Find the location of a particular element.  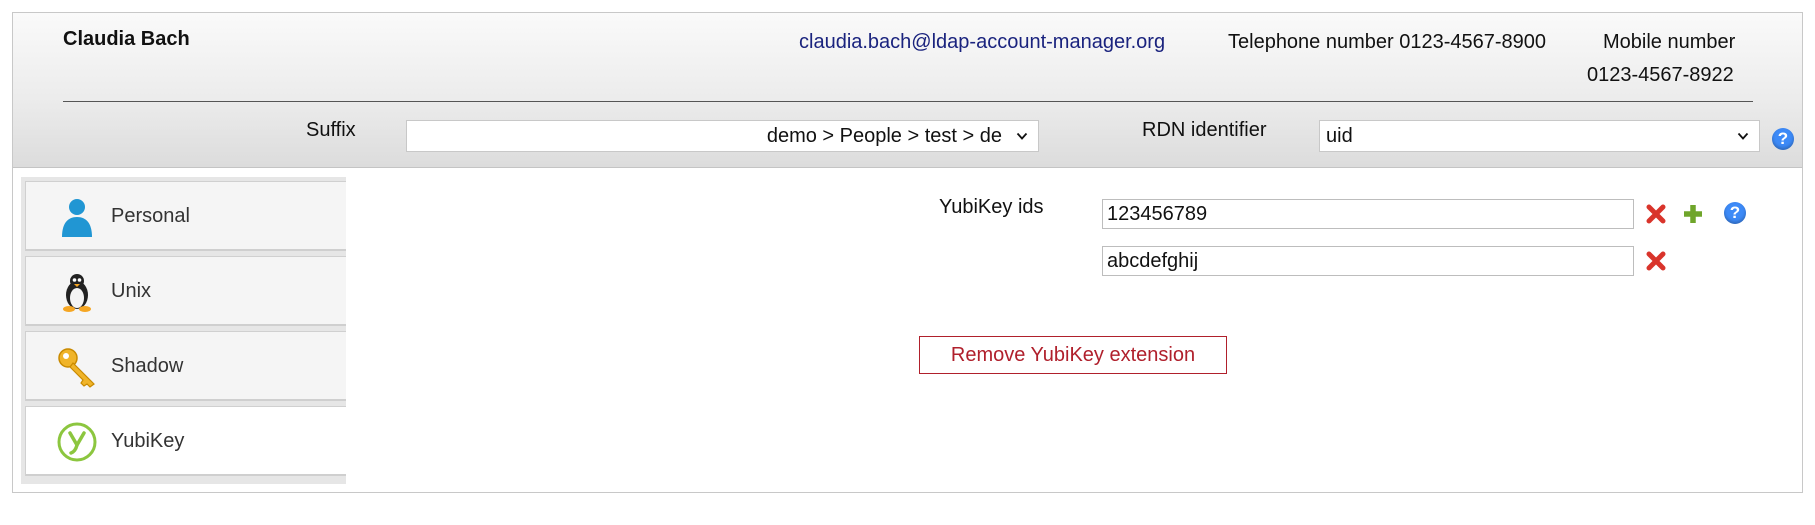

telephone-number: Telephone number 0123-4567-8900 is located at coordinates (1387, 42).